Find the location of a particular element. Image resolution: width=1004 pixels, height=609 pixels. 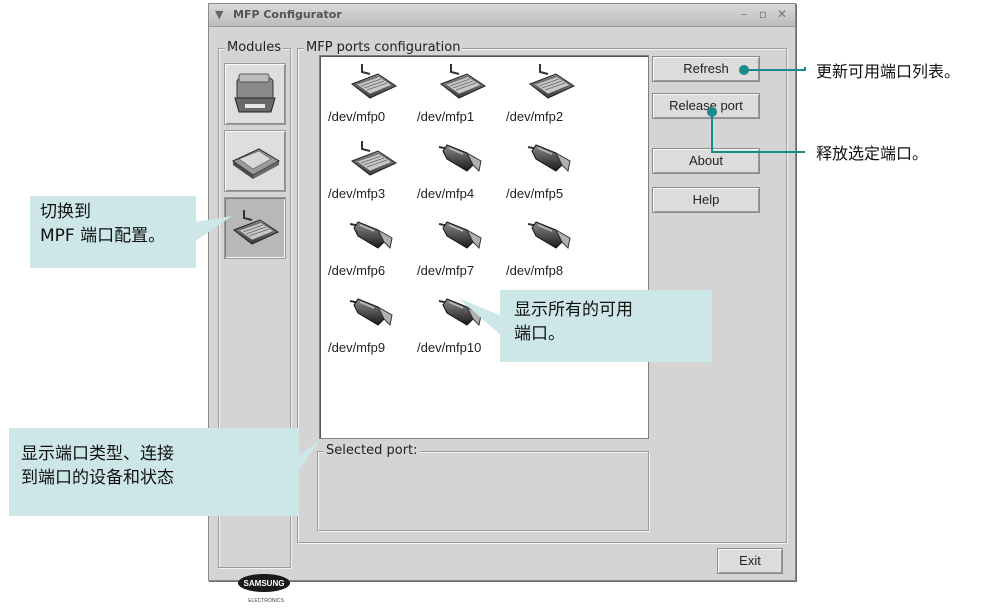

port-info-callout-line2: 到端口的设备和状态 is located at coordinates (97, 478).